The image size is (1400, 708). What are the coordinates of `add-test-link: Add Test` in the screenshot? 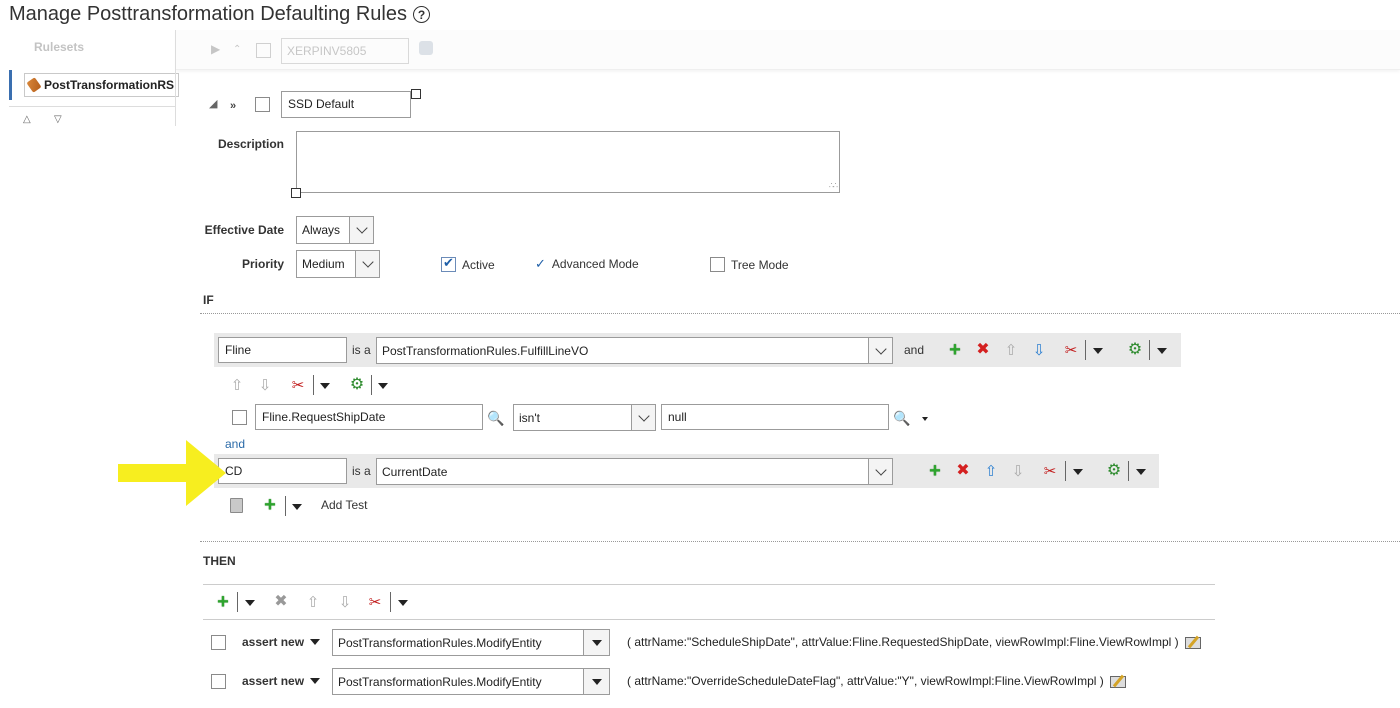 It's located at (344, 505).